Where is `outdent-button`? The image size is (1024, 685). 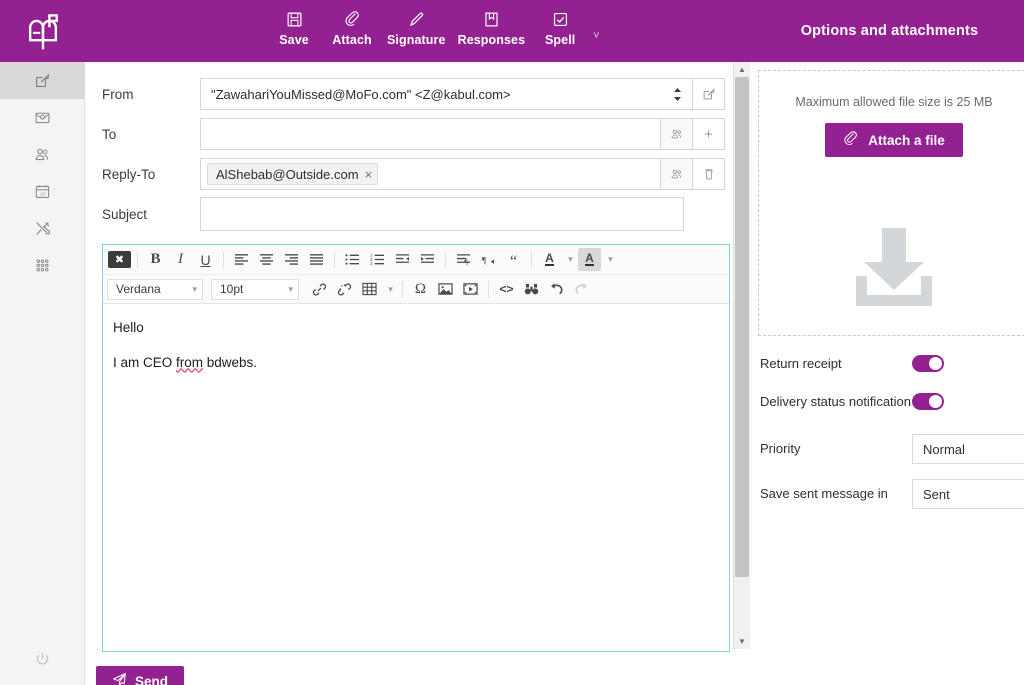
outdent-button is located at coordinates (402, 259).